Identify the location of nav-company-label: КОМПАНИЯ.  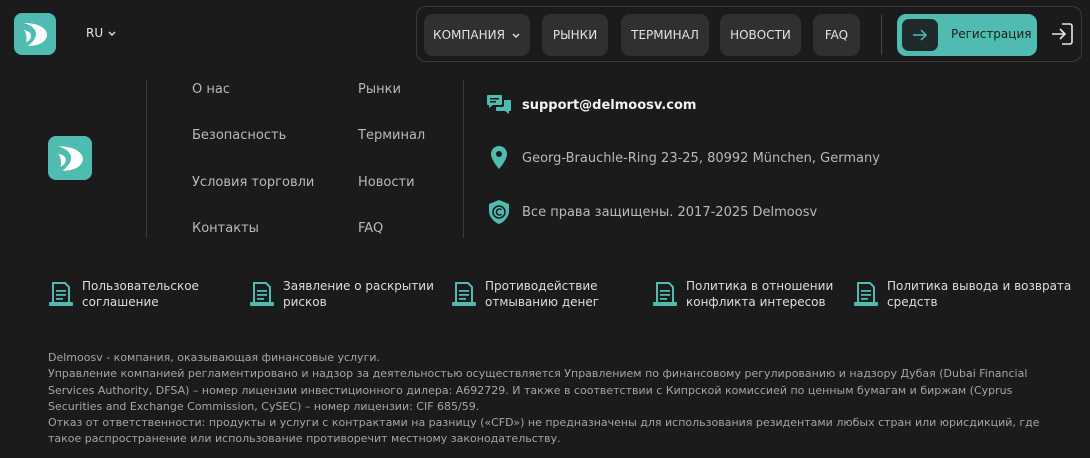
(469, 35).